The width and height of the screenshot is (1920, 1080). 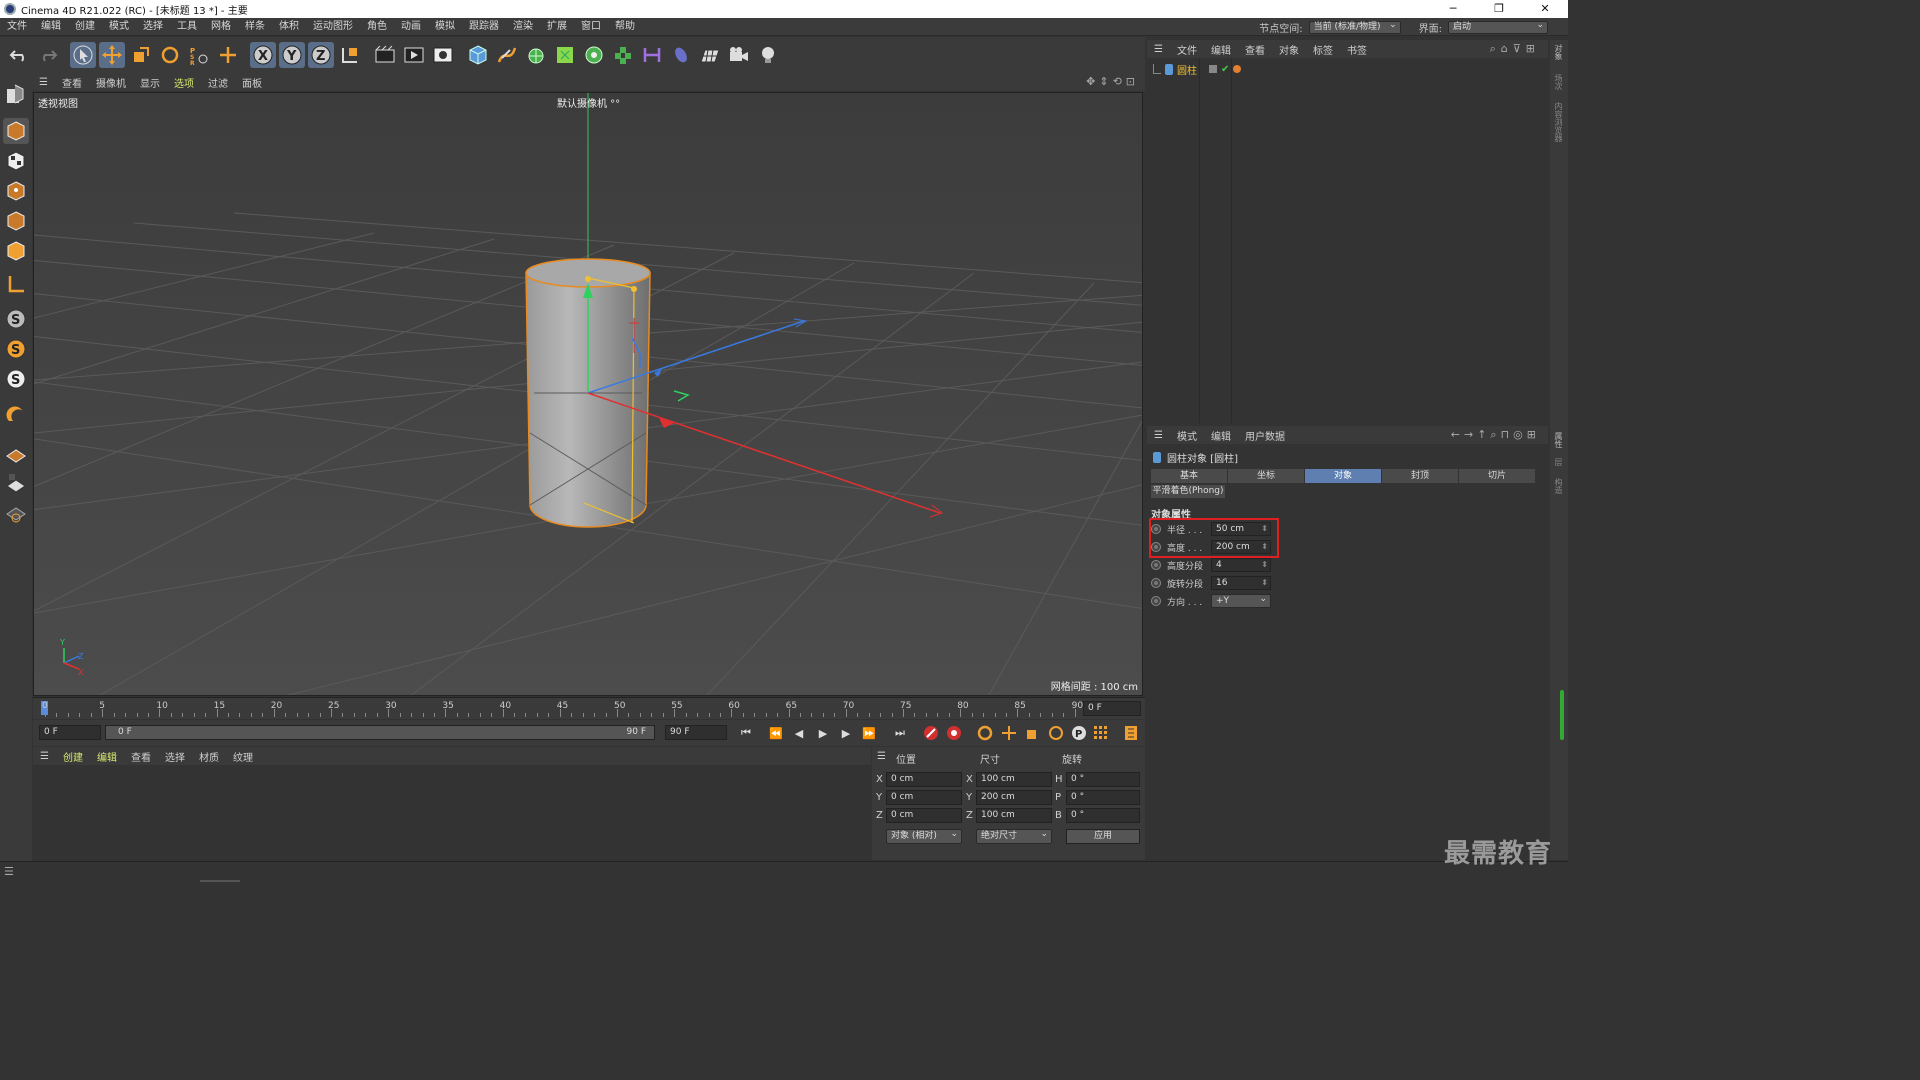 I want to click on previous-frame-icon: ◀, so click(x=799, y=733).